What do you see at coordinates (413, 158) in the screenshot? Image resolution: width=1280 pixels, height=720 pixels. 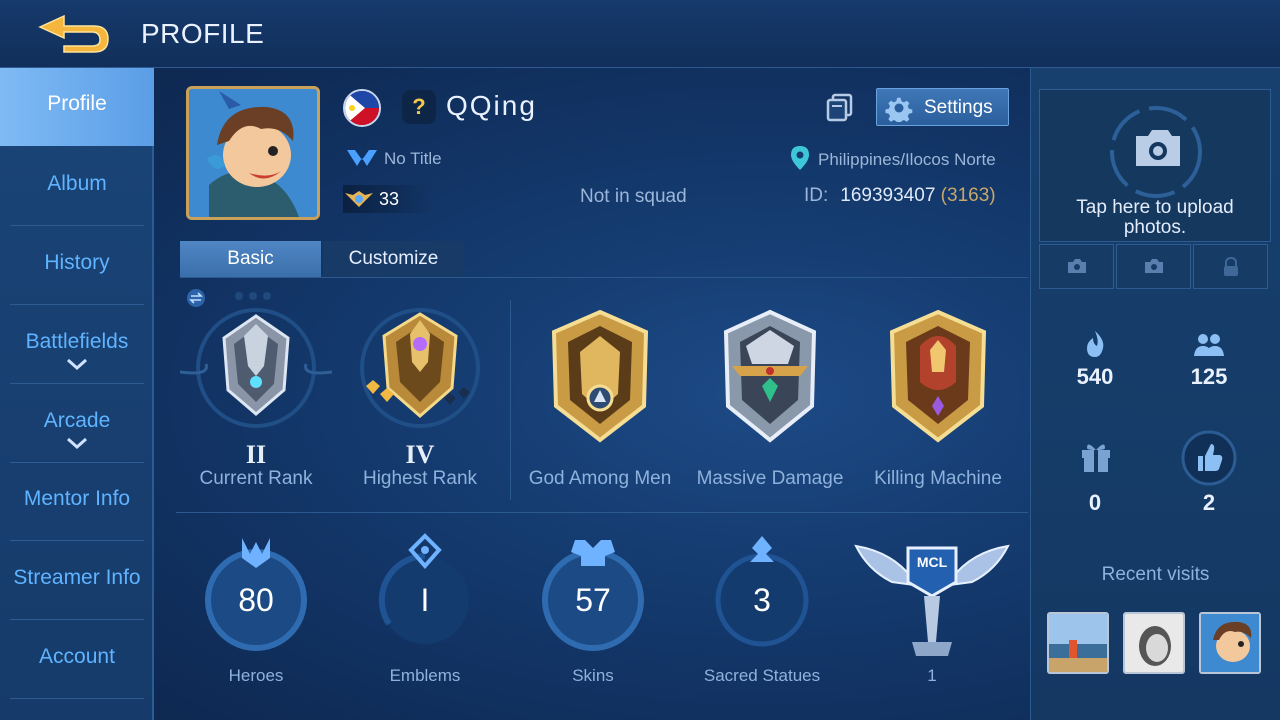 I see `title-text: No Title` at bounding box center [413, 158].